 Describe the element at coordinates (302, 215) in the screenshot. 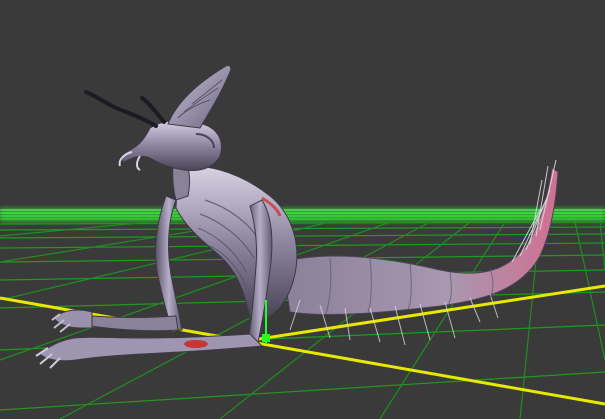

I see `horizon-glow` at that location.